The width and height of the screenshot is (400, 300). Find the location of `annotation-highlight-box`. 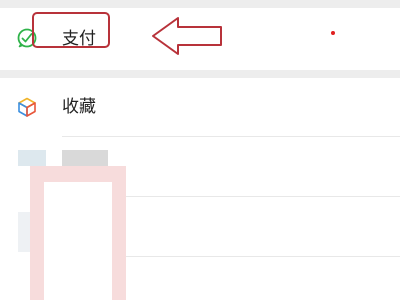

annotation-highlight-box is located at coordinates (71, 30).